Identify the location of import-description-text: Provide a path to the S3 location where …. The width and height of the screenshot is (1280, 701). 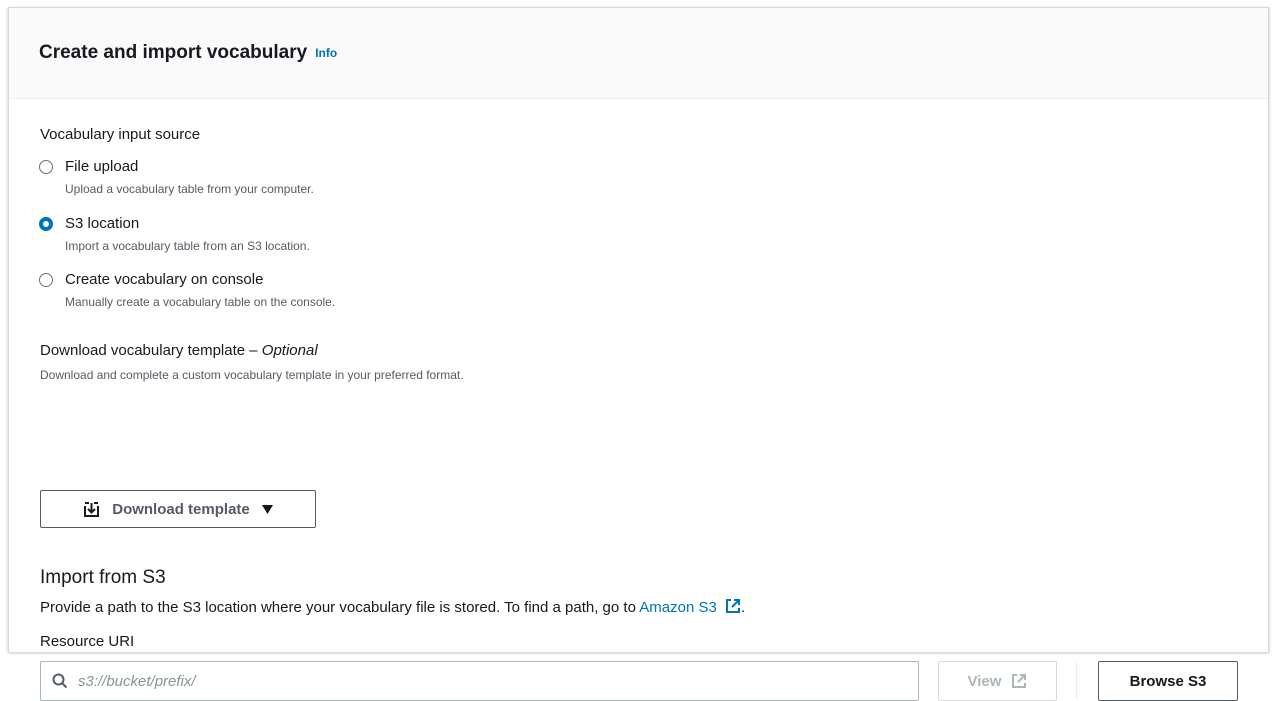
(340, 607).